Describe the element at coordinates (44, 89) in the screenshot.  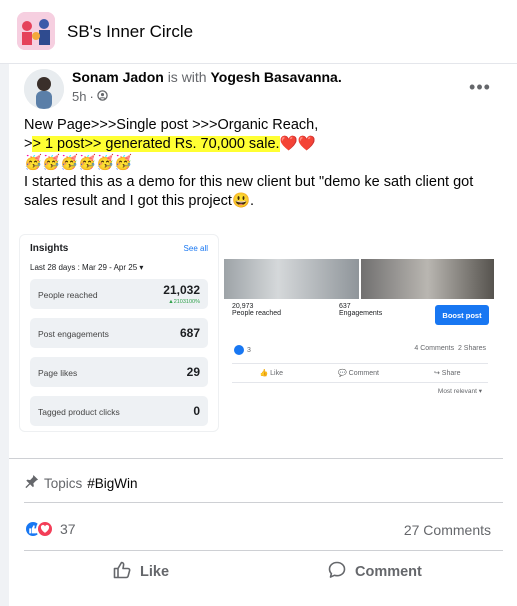
I see `author-avatar` at that location.